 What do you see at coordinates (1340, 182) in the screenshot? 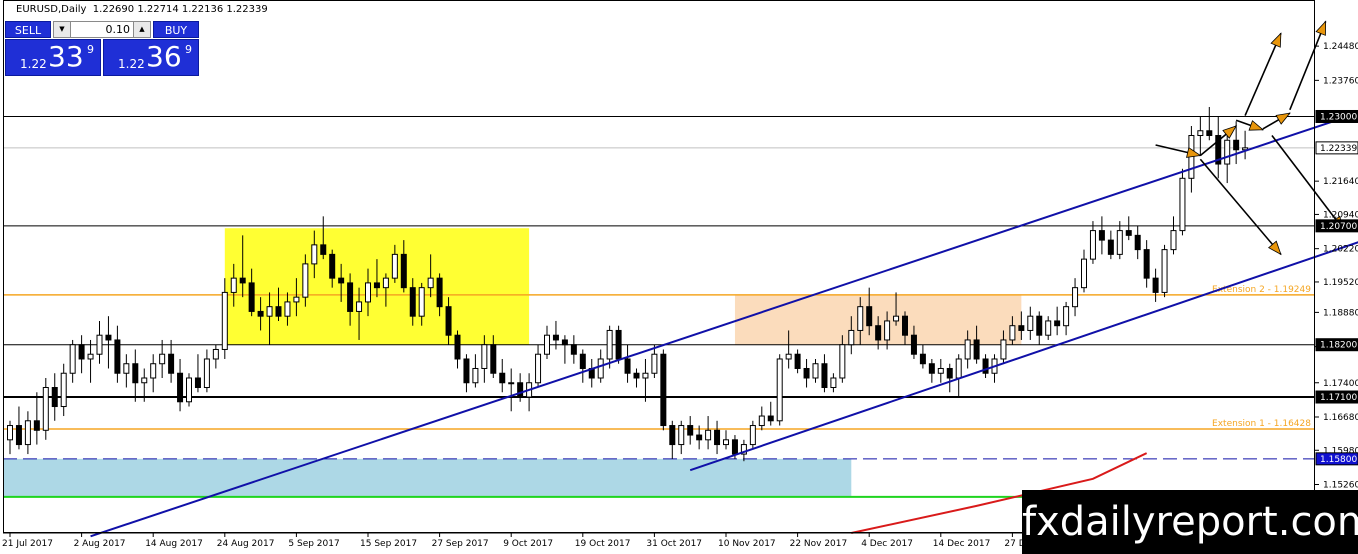
I see `y-tick-label: 1.21640` at bounding box center [1340, 182].